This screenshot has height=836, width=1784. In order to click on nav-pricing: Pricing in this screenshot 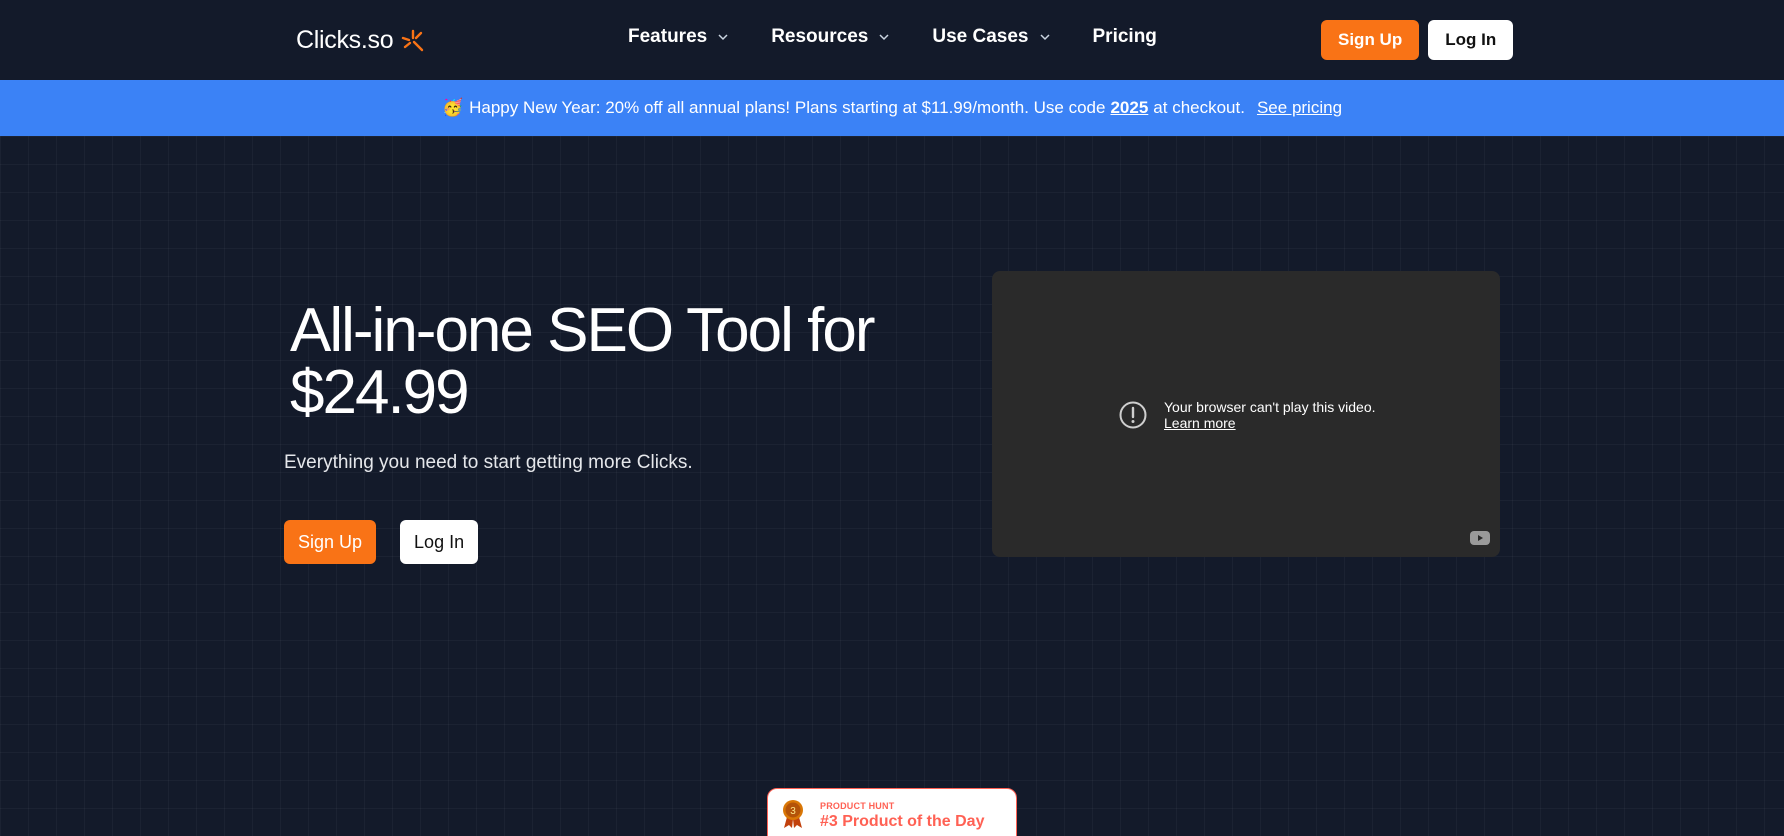, I will do `click(1125, 37)`.